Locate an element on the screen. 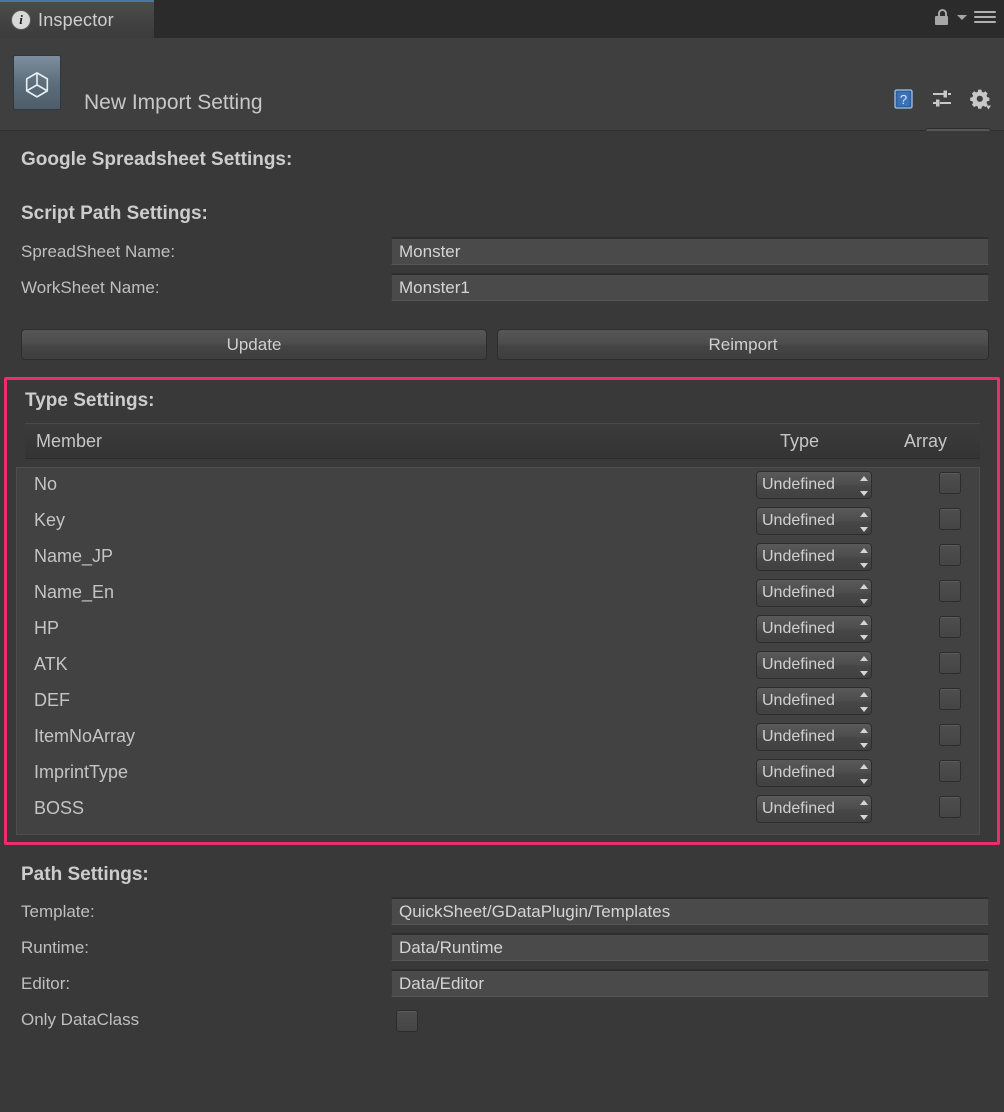  script-path-settings-title: Script Path Settings: is located at coordinates (114, 213).